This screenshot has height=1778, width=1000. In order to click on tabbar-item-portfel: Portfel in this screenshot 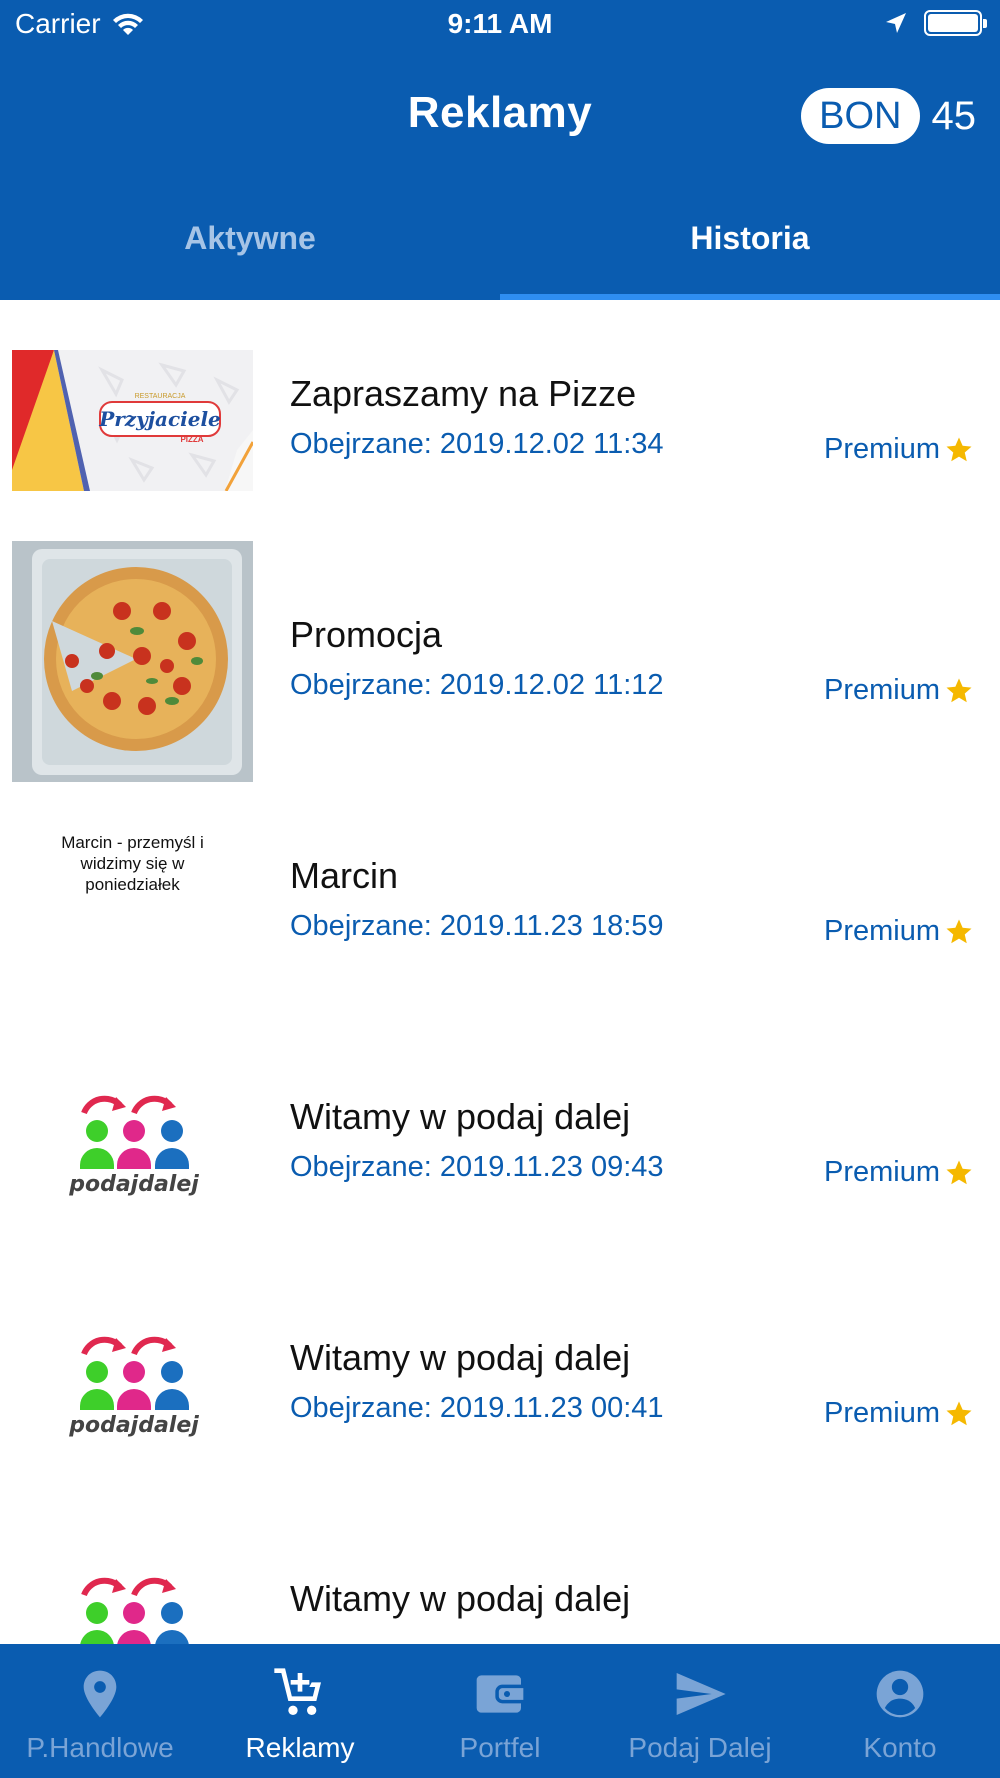, I will do `click(500, 1711)`.